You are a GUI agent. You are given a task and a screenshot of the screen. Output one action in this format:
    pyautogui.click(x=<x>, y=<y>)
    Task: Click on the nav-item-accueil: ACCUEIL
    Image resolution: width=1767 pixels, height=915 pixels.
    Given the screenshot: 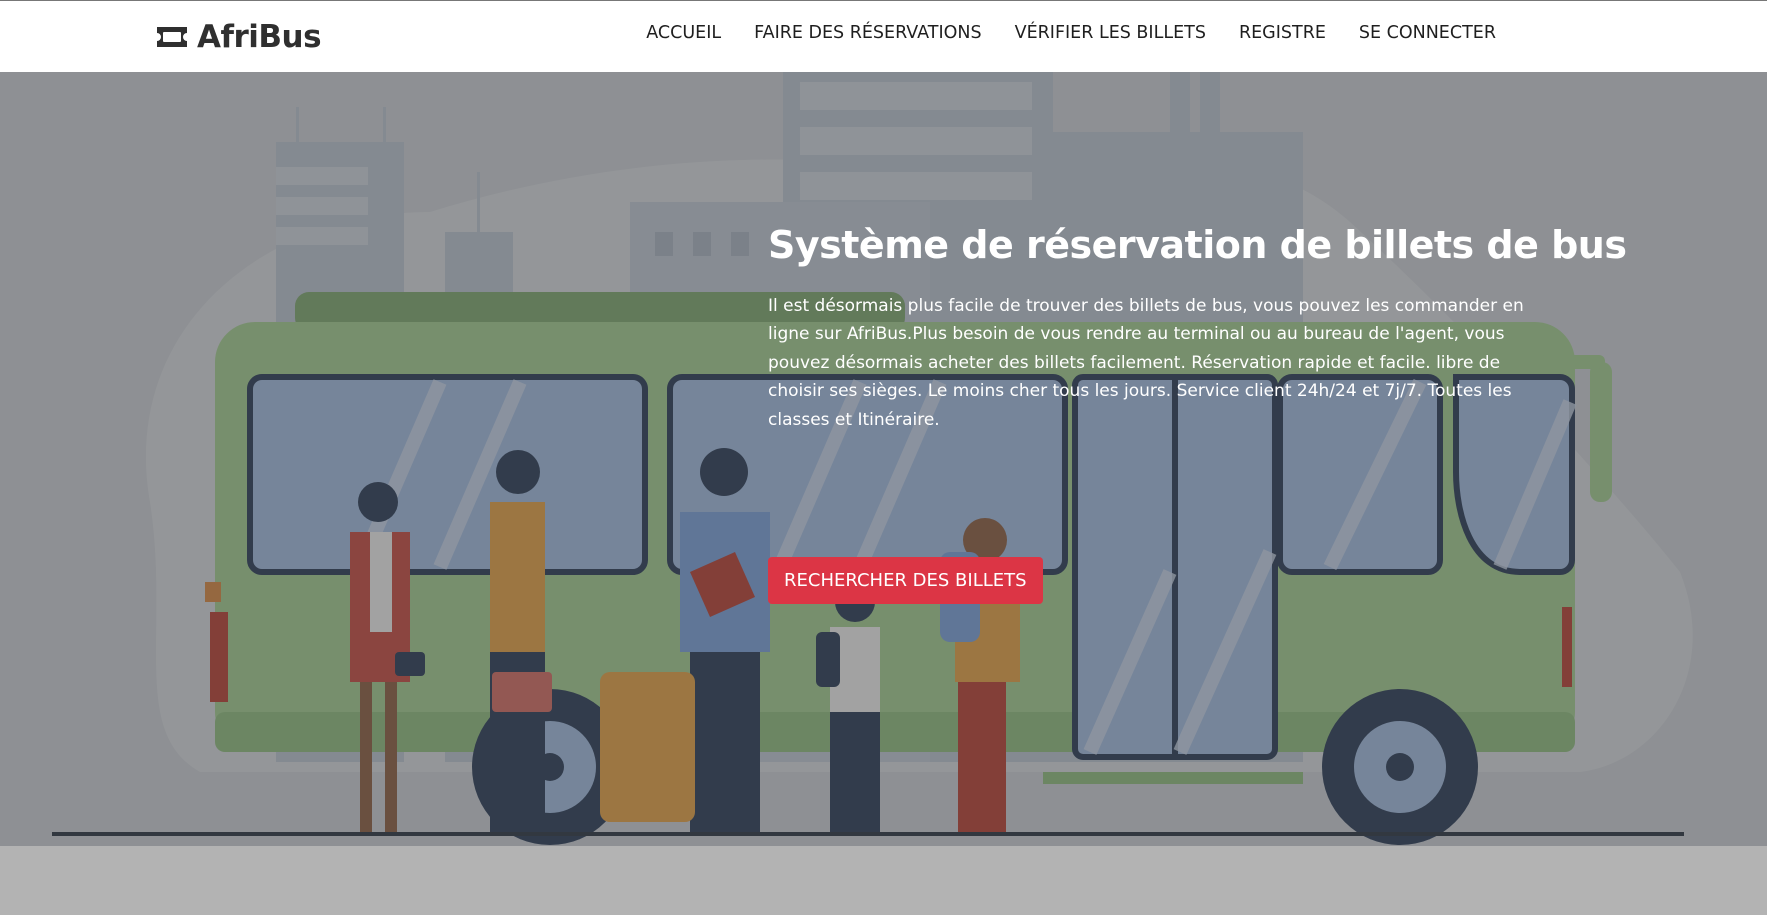 What is the action you would take?
    pyautogui.click(x=683, y=33)
    